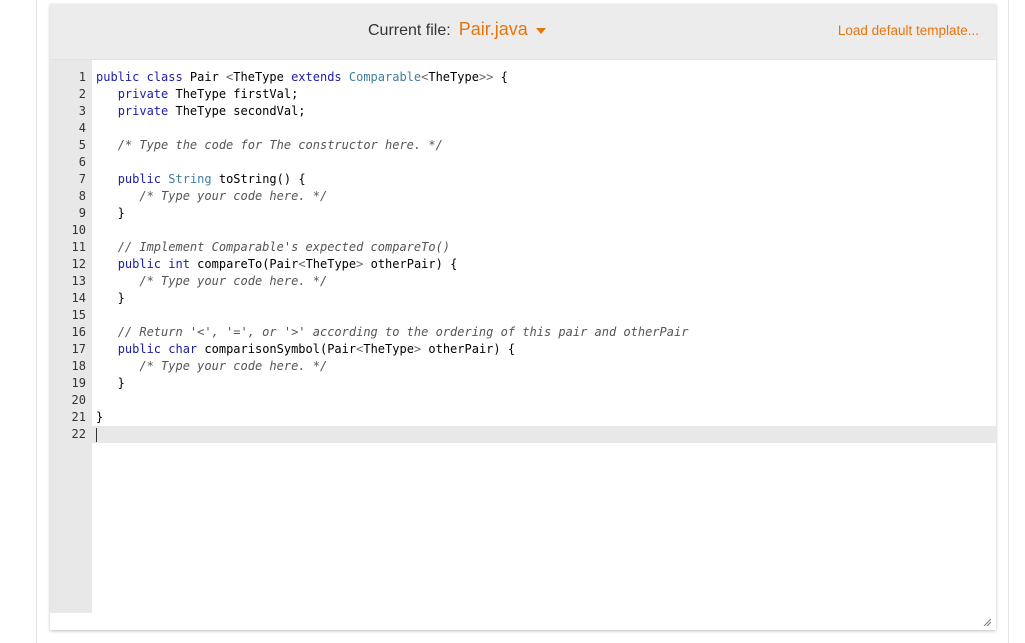 This screenshot has width=1025, height=643. What do you see at coordinates (280, 349) in the screenshot?
I see `code-token: comparisonSymbol(Pair` at bounding box center [280, 349].